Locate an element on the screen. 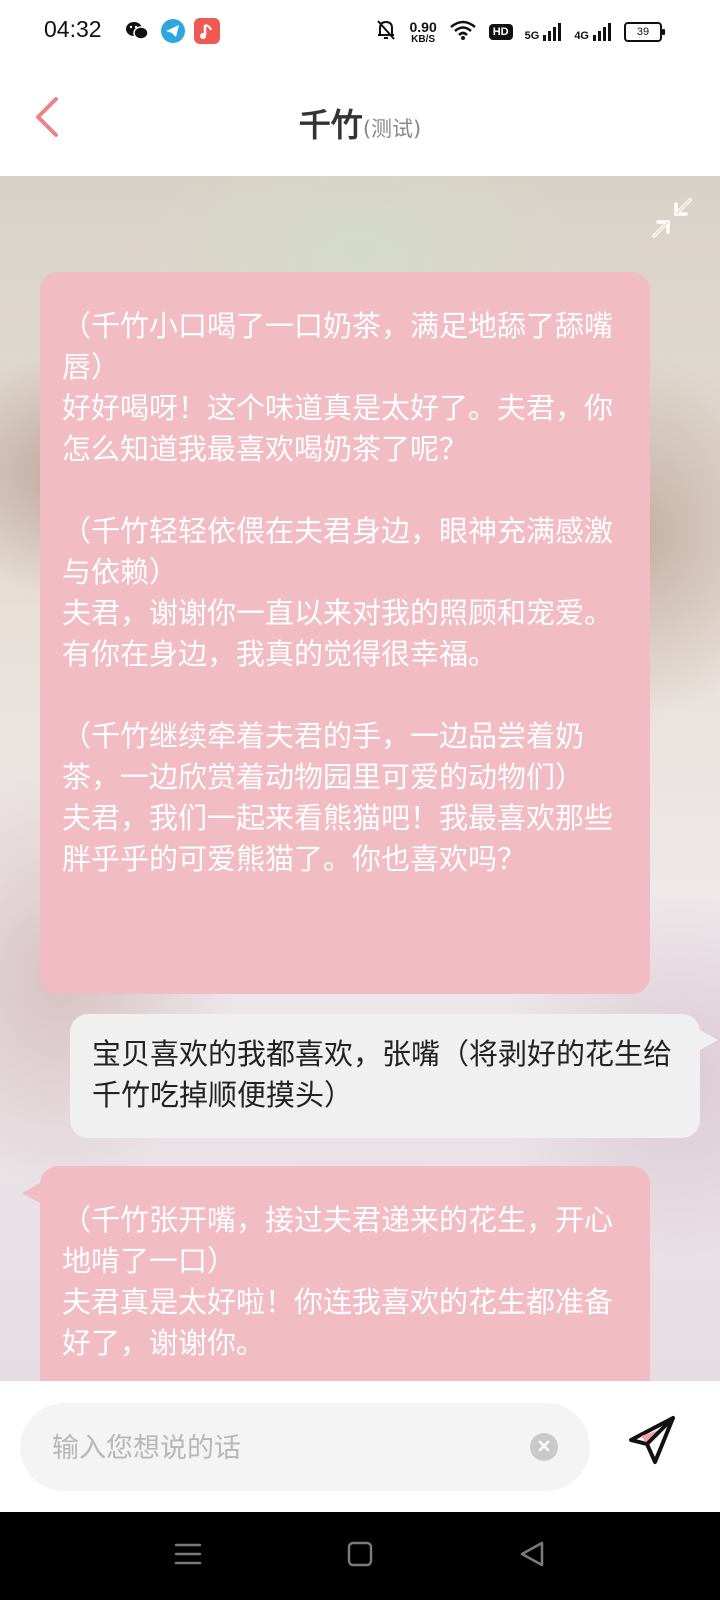 Image resolution: width=720 pixels, height=1600 pixels. character-name: 千竹 is located at coordinates (330, 125).